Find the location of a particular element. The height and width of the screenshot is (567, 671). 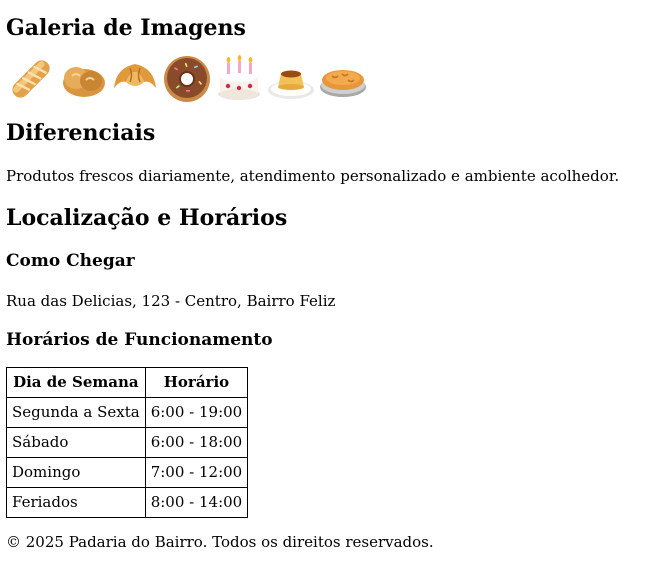

pie-icon is located at coordinates (343, 79).